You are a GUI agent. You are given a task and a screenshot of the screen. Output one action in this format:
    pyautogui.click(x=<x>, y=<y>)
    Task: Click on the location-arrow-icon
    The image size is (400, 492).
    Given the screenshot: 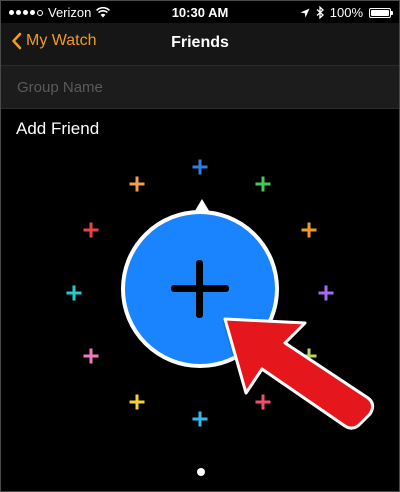 What is the action you would take?
    pyautogui.click(x=305, y=12)
    